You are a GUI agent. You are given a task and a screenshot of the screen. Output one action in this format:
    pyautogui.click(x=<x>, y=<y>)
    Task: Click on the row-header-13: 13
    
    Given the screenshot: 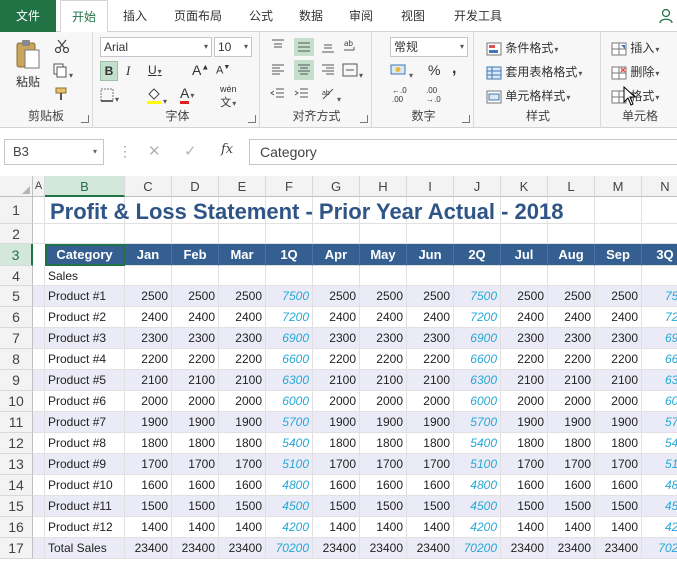 What is the action you would take?
    pyautogui.click(x=16, y=464)
    